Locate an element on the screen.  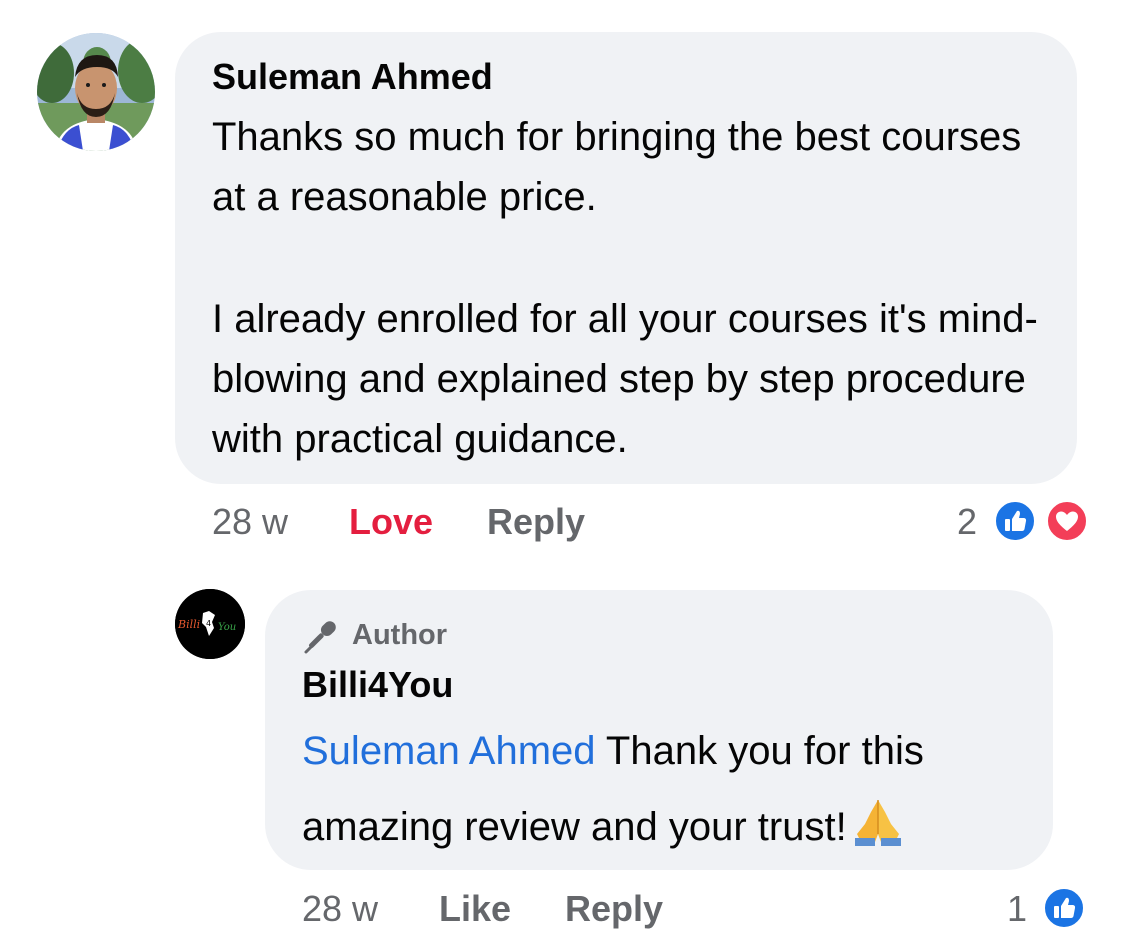
reply-timestamp: 28 w is located at coordinates (340, 909).